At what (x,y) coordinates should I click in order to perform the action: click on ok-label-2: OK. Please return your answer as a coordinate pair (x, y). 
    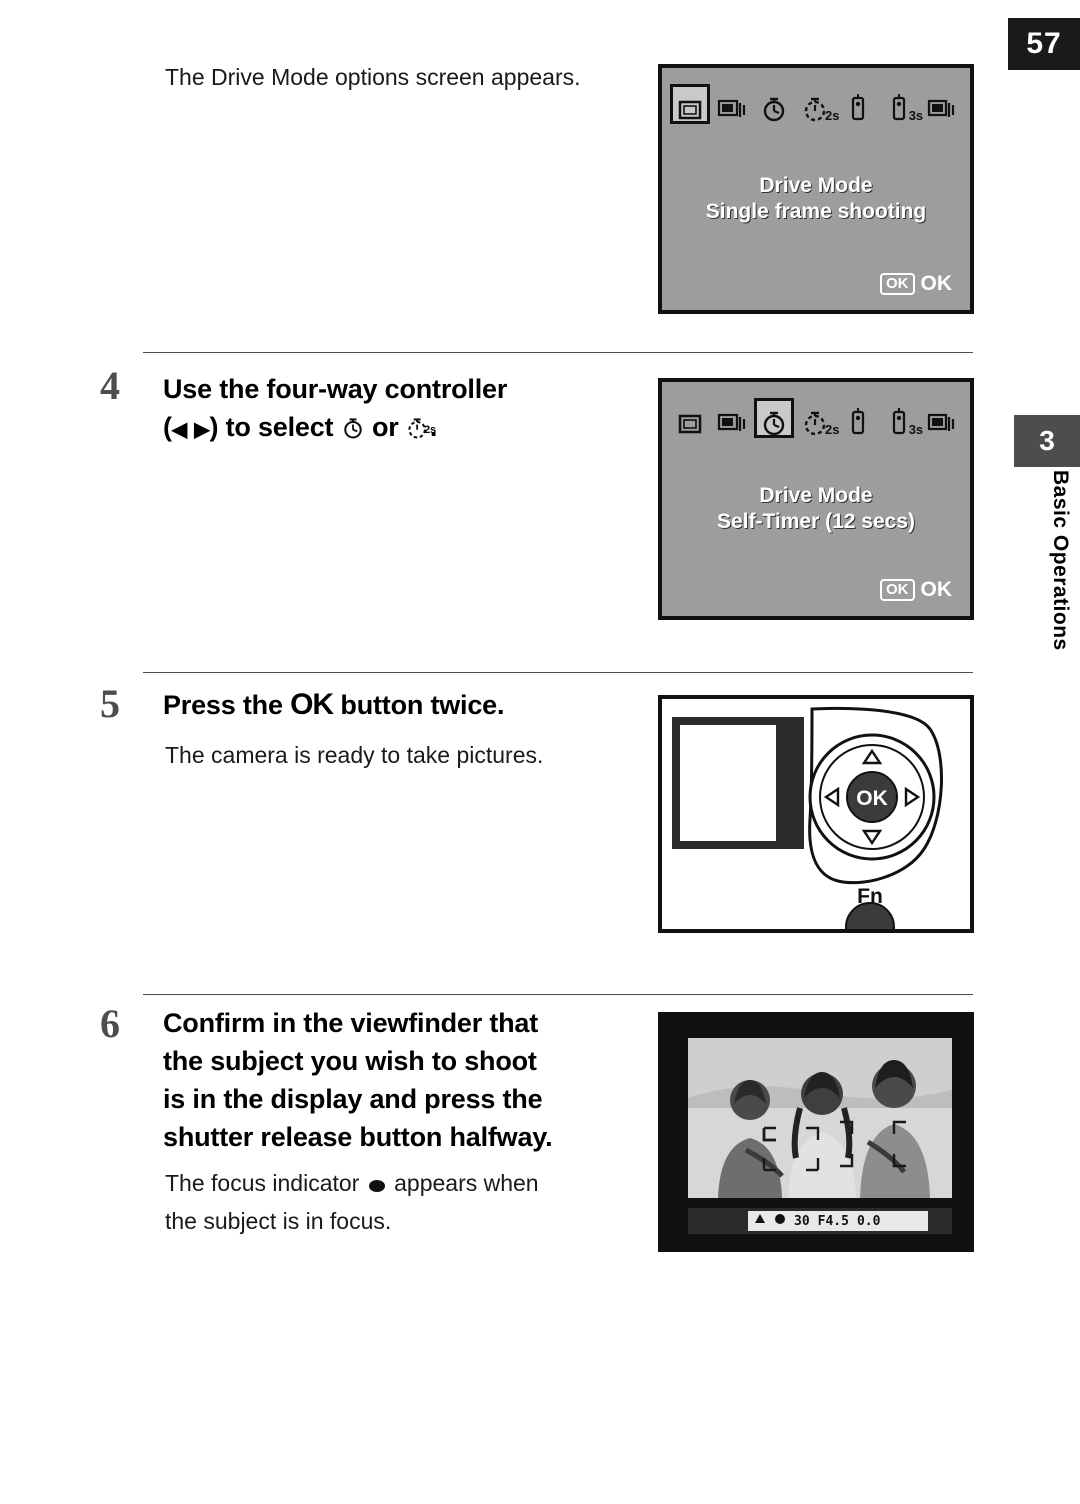
    Looking at the image, I should click on (936, 589).